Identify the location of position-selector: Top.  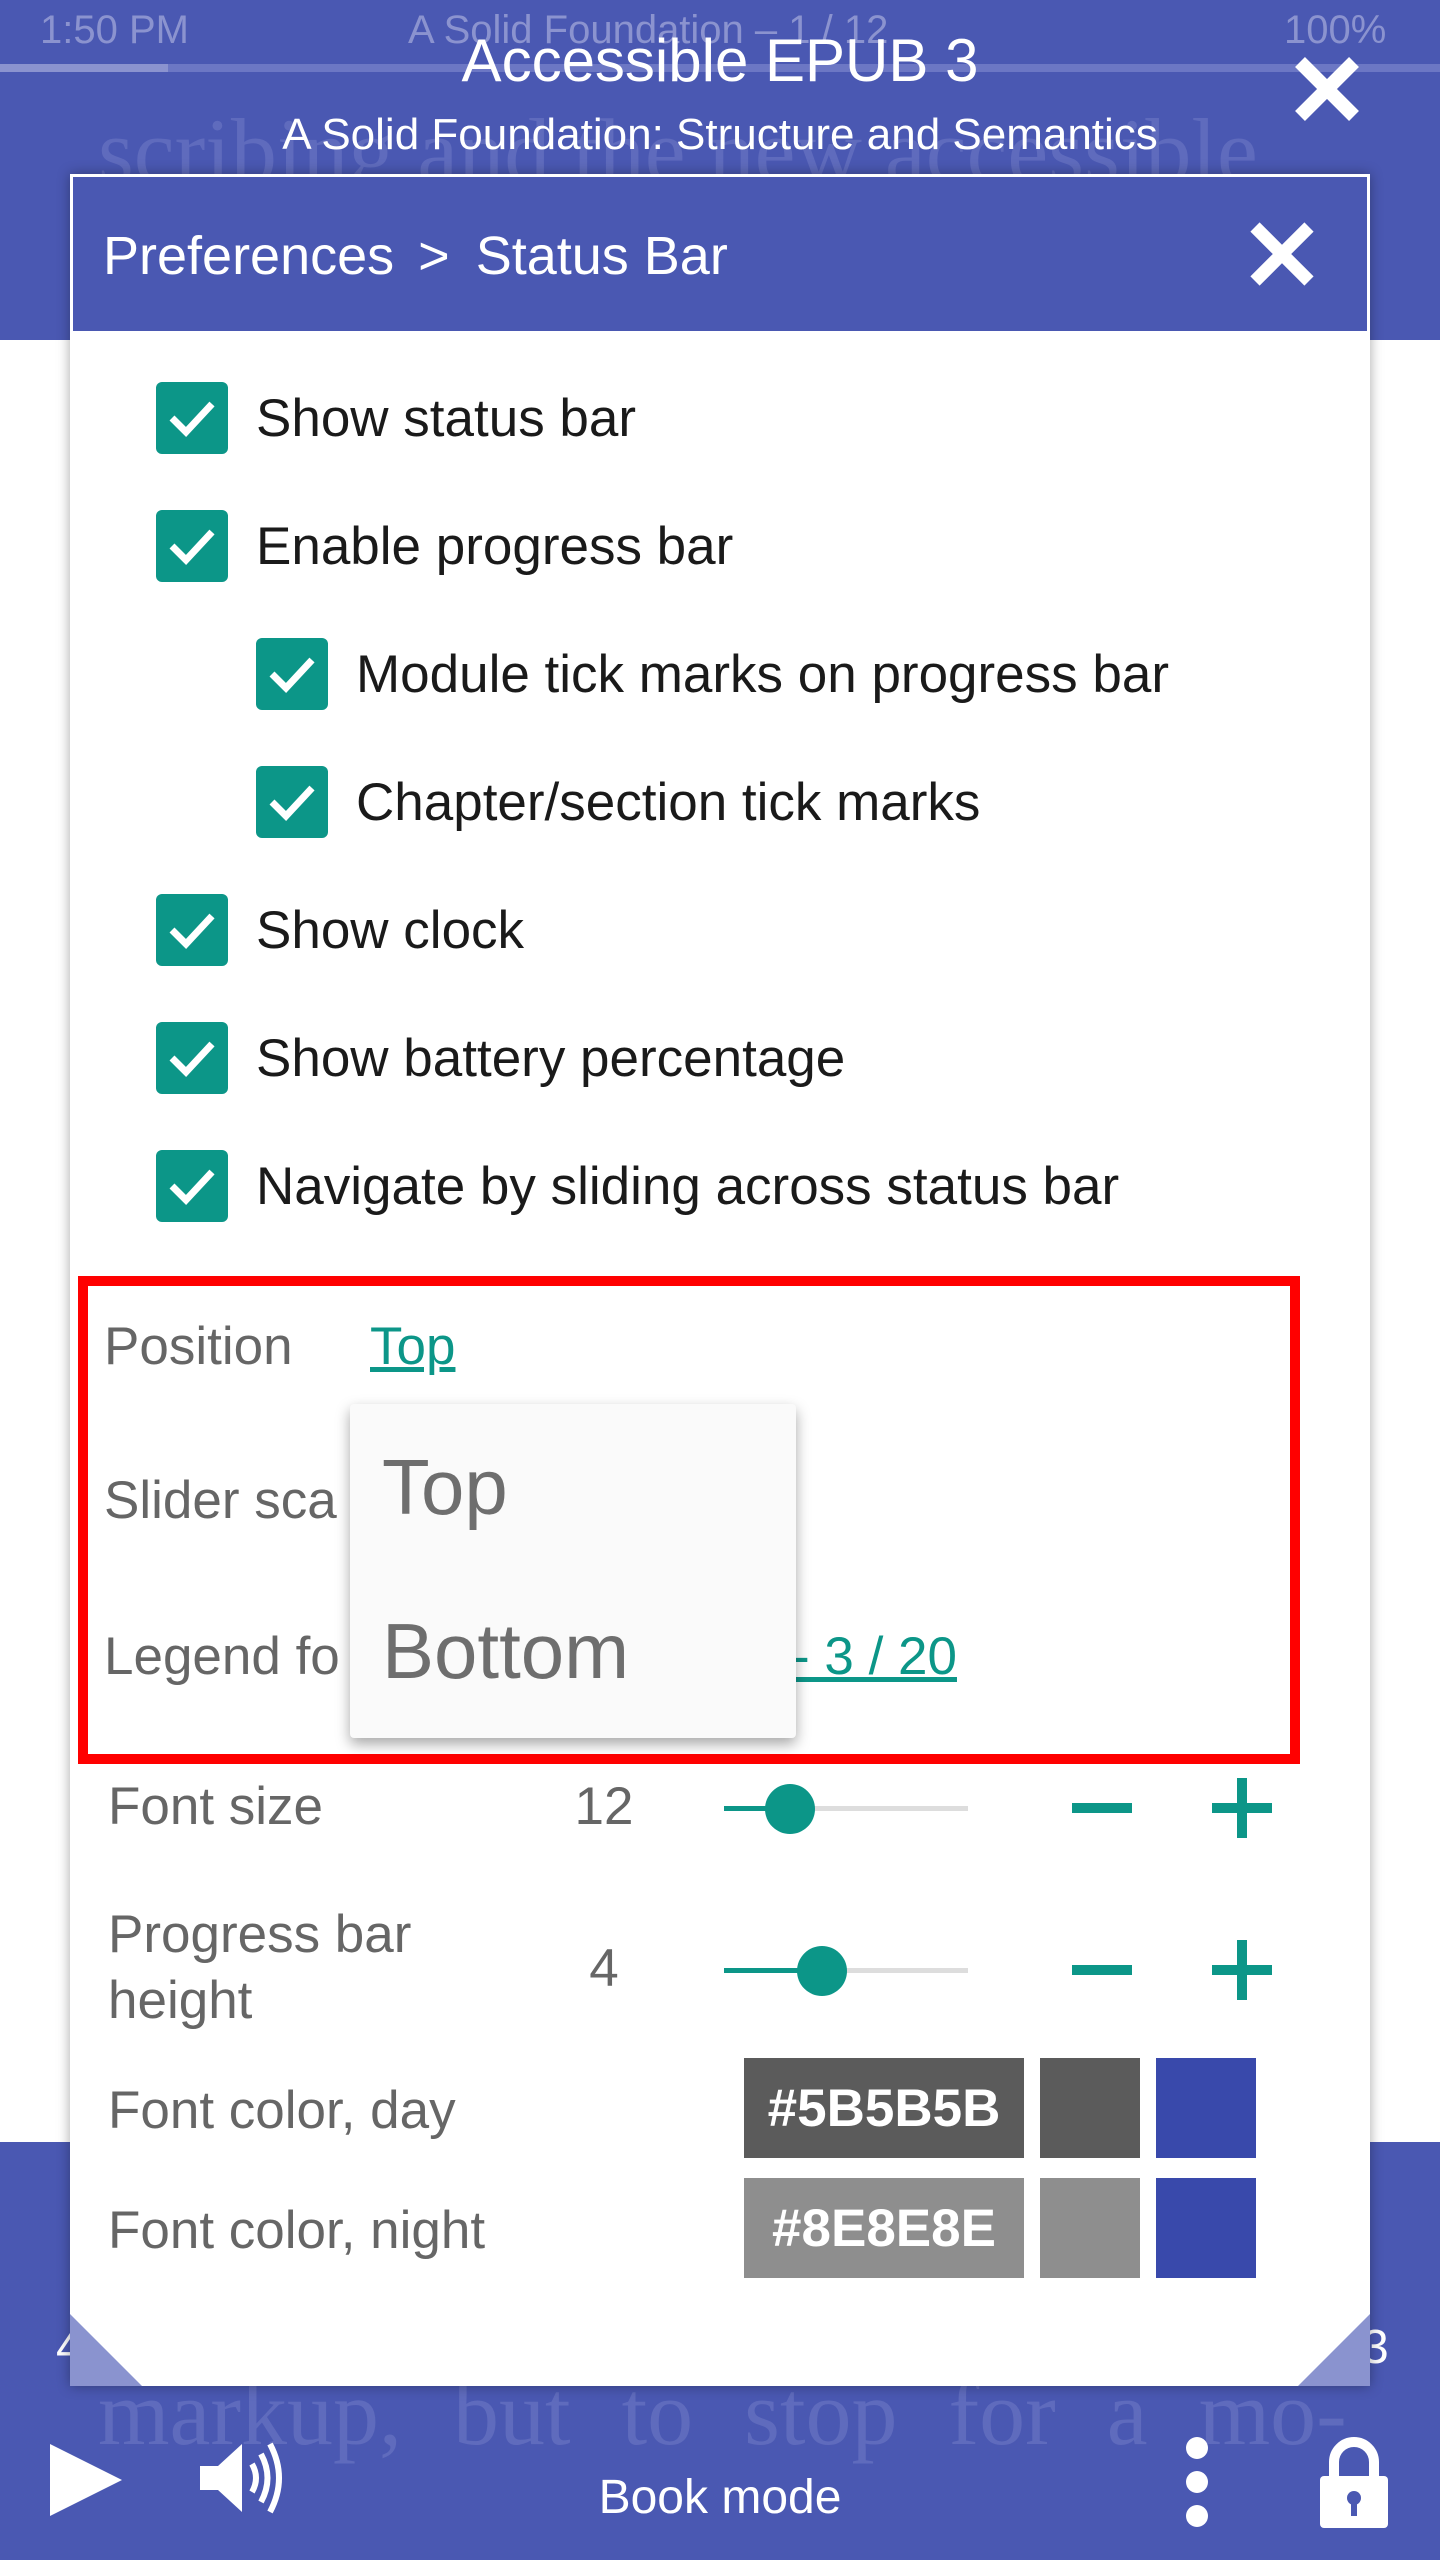
(412, 1346).